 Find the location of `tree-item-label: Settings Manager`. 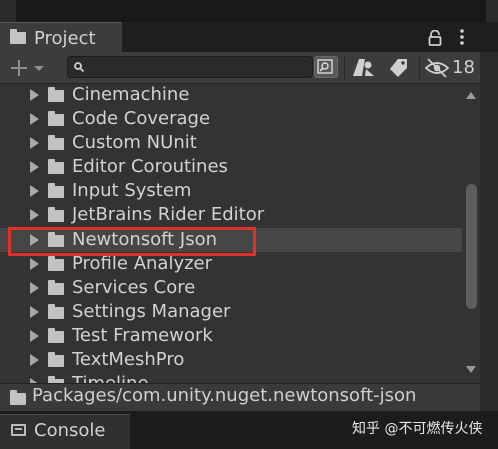

tree-item-label: Settings Manager is located at coordinates (151, 311).